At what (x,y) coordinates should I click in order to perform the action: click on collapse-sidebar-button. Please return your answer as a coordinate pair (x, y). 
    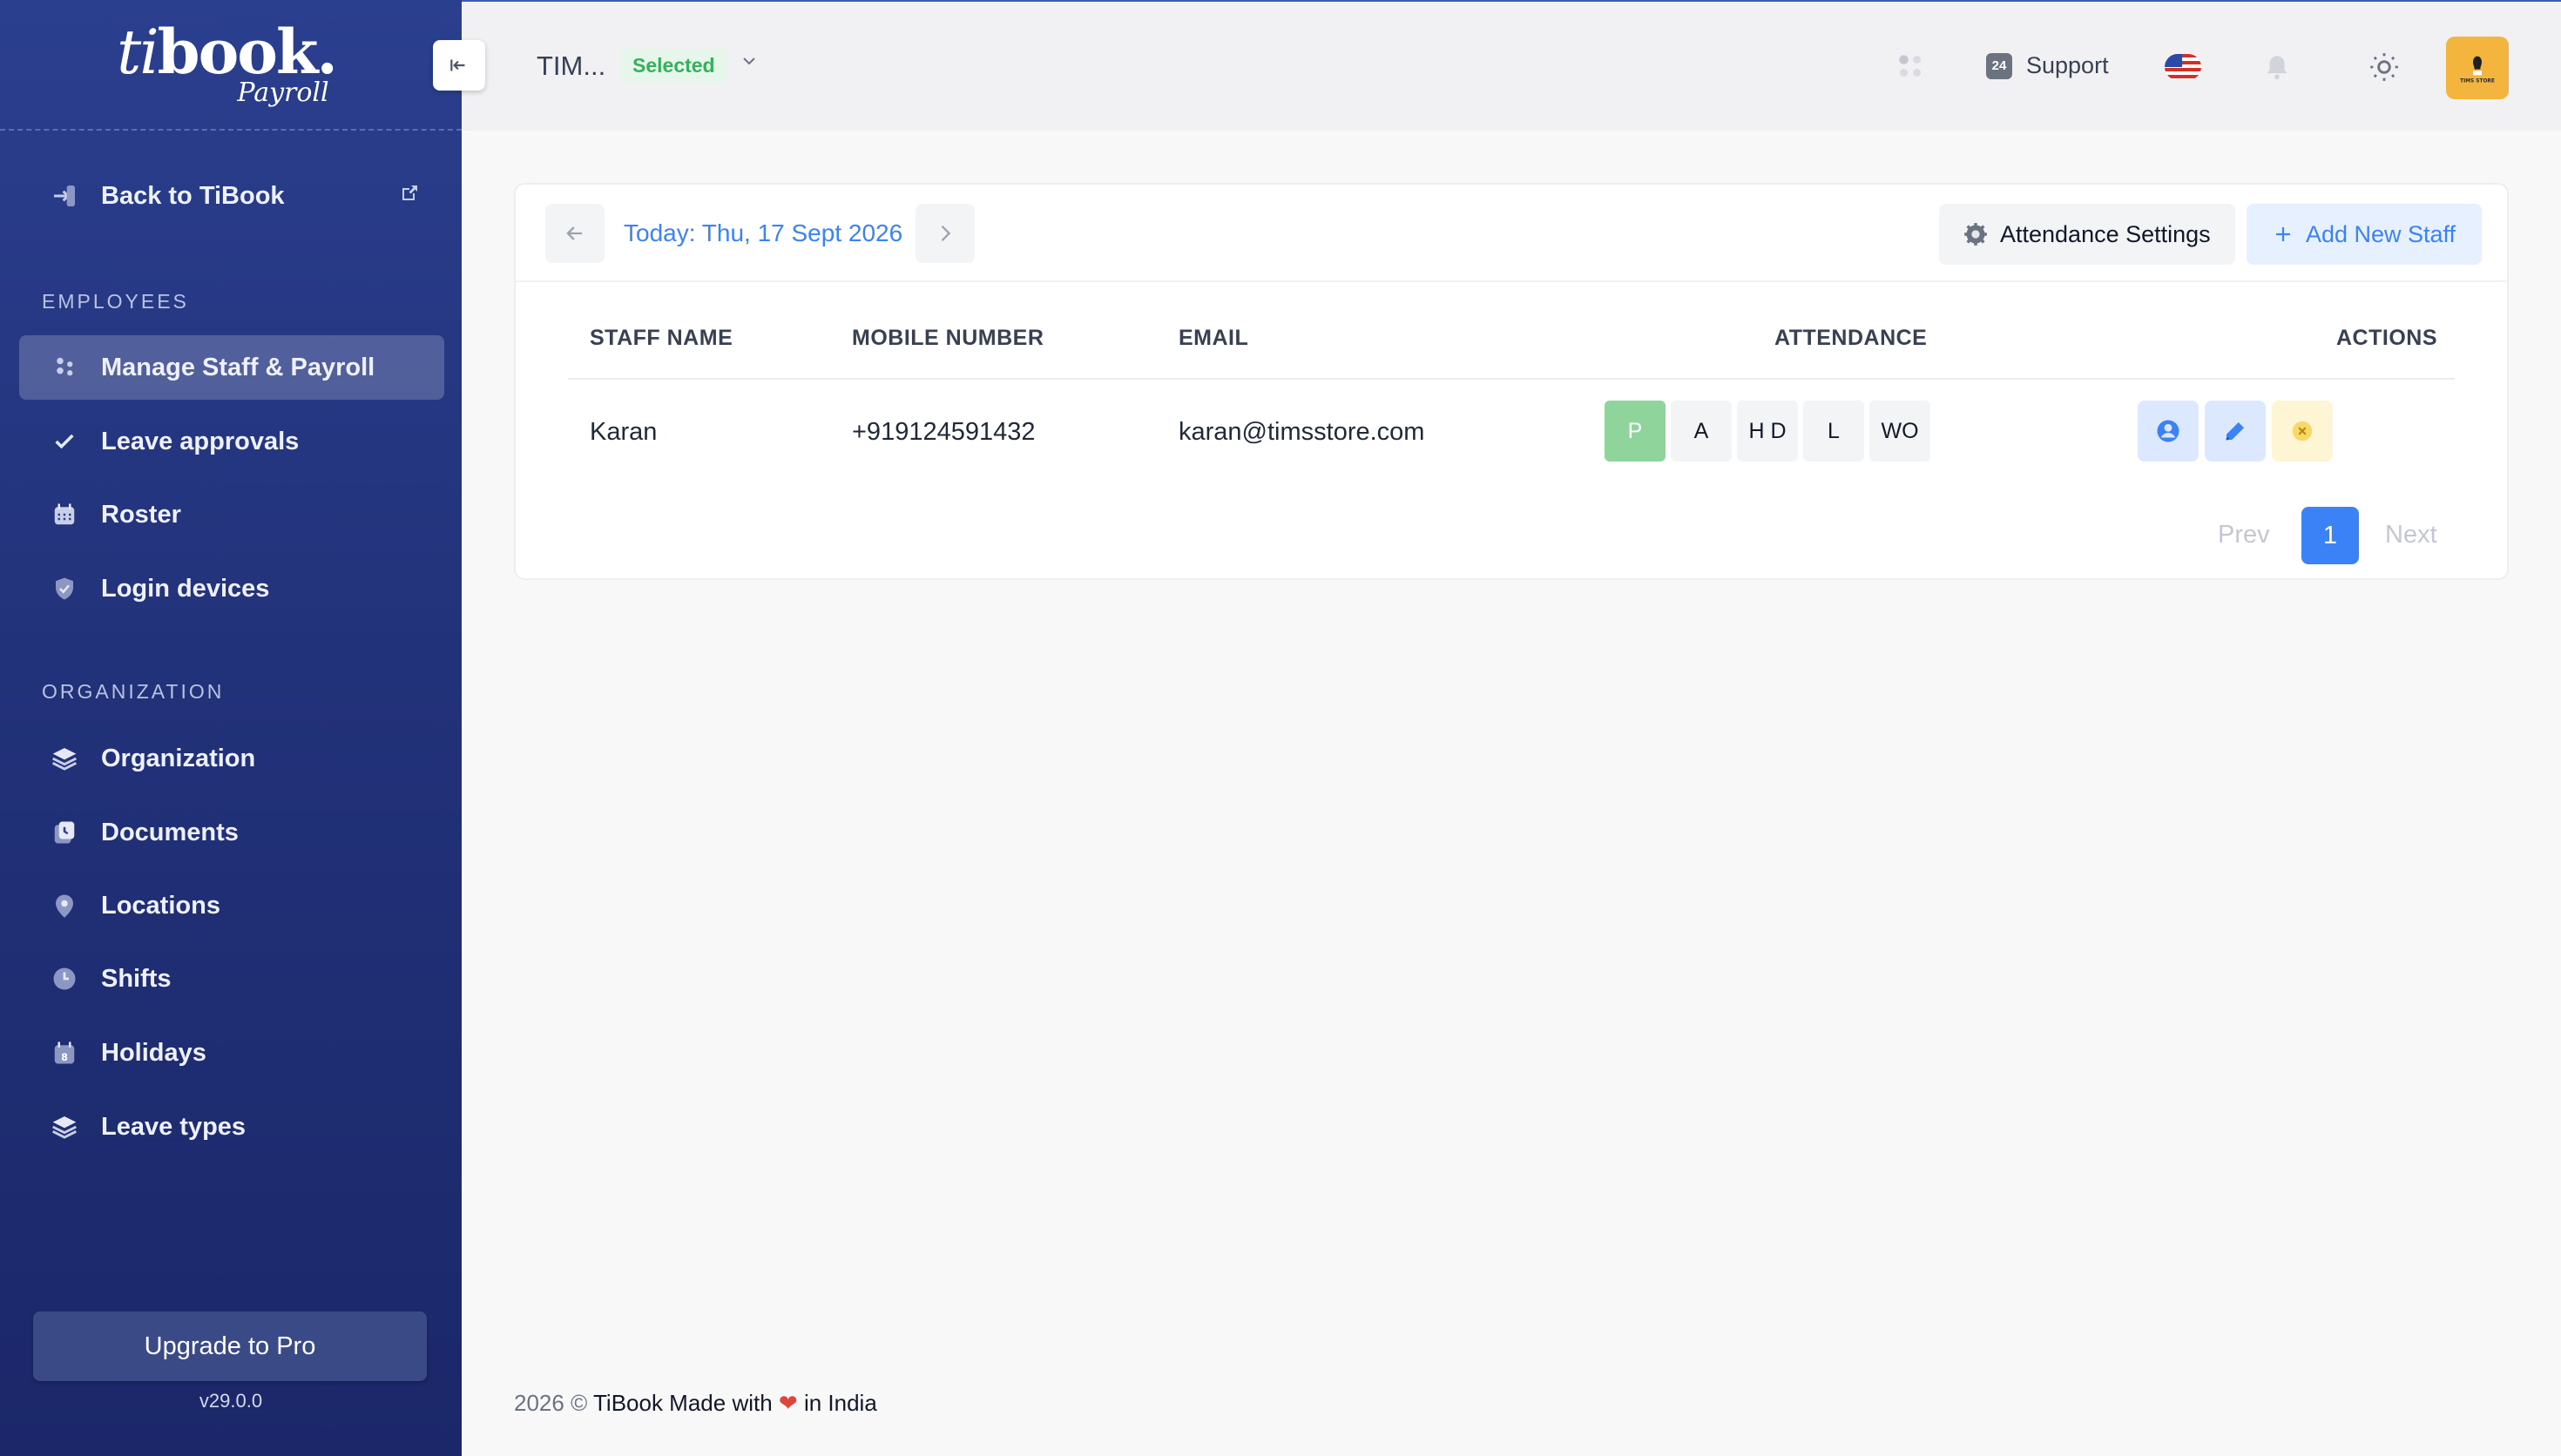
    Looking at the image, I should click on (459, 65).